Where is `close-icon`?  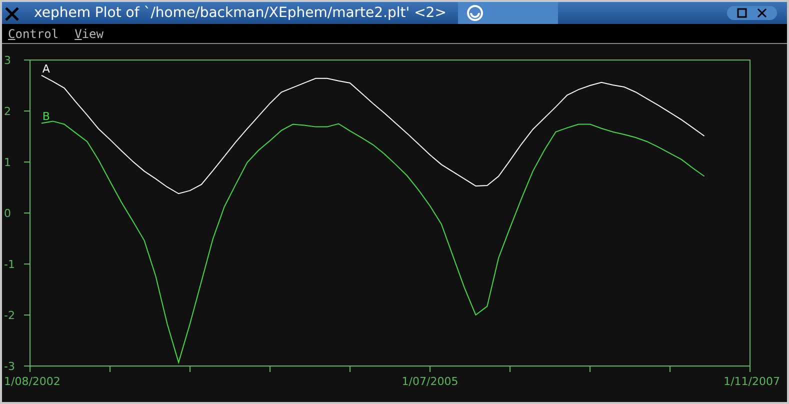 close-icon is located at coordinates (762, 13).